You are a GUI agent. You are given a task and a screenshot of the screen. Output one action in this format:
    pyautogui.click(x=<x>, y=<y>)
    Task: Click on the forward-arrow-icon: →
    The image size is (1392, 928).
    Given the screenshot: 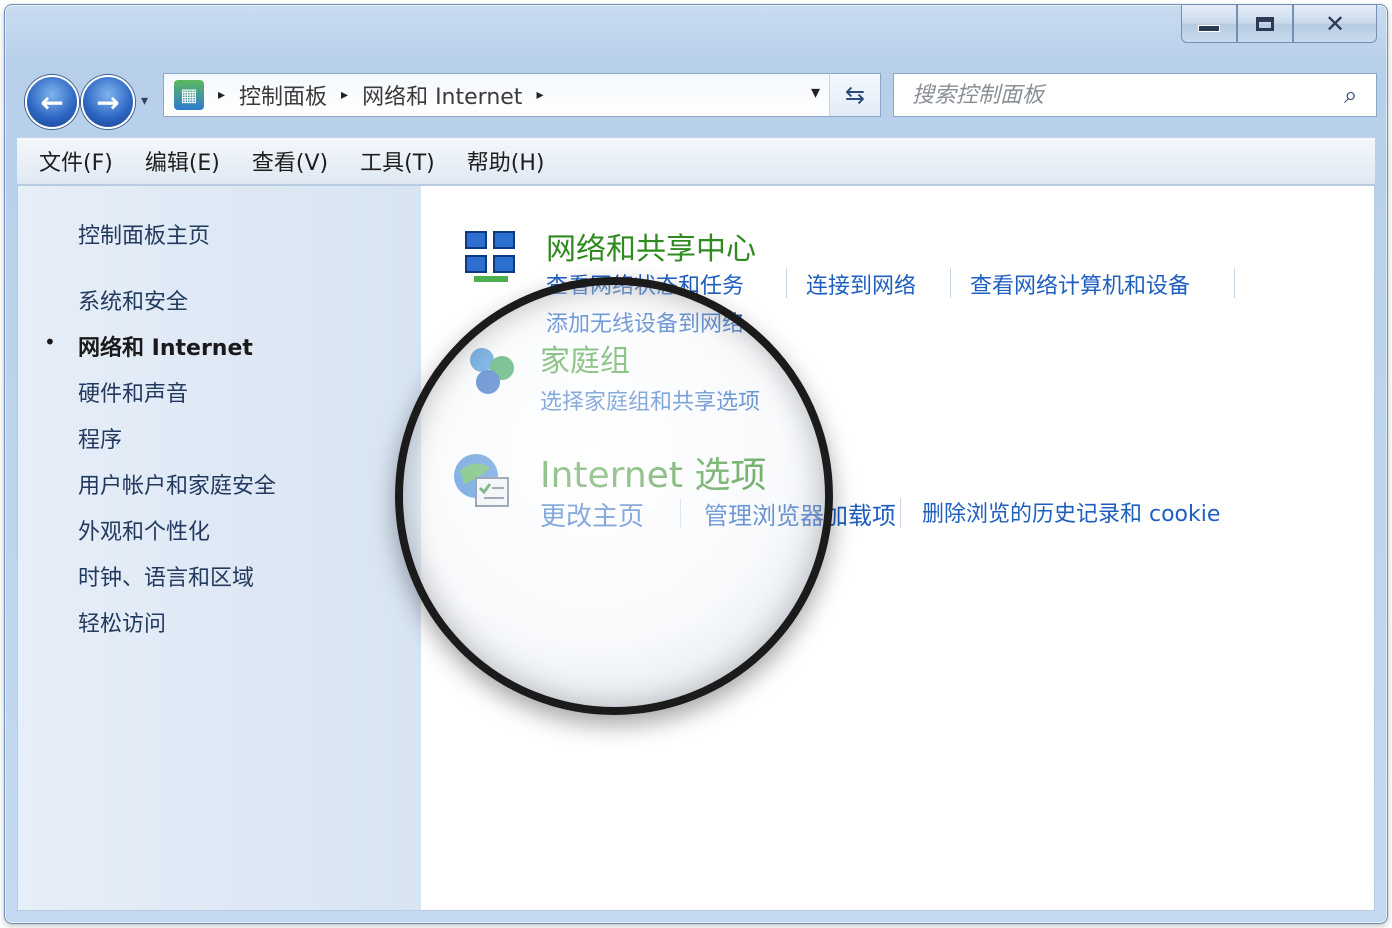 What is the action you would take?
    pyautogui.click(x=108, y=102)
    